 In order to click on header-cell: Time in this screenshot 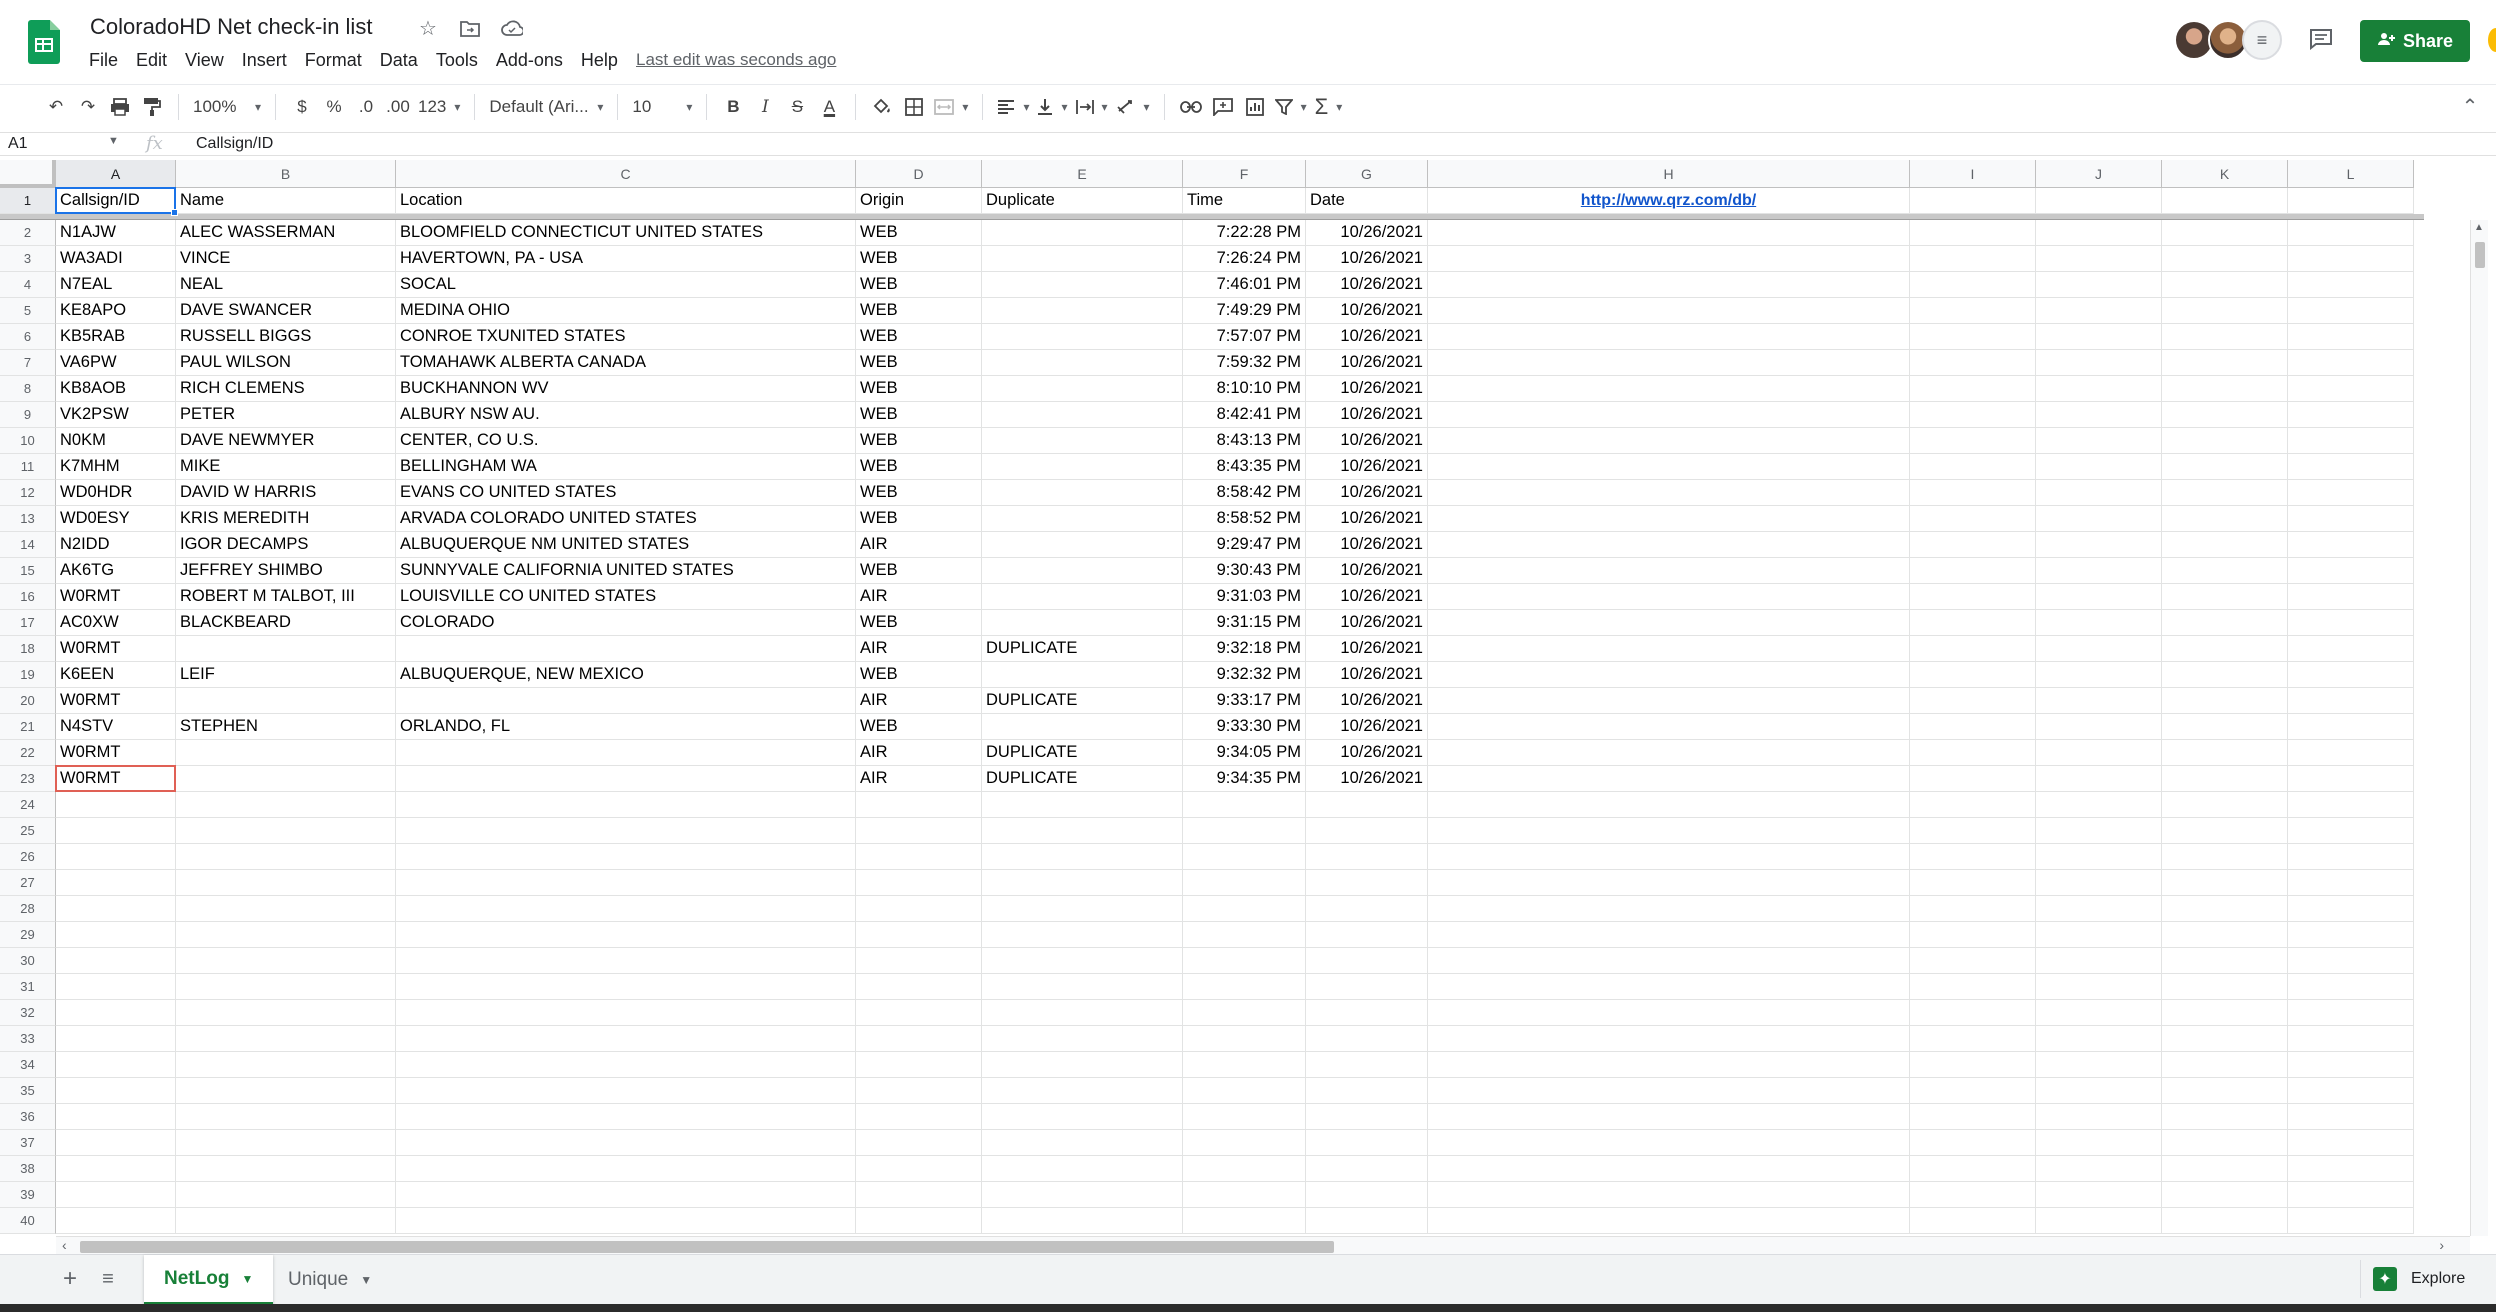, I will do `click(1244, 201)`.